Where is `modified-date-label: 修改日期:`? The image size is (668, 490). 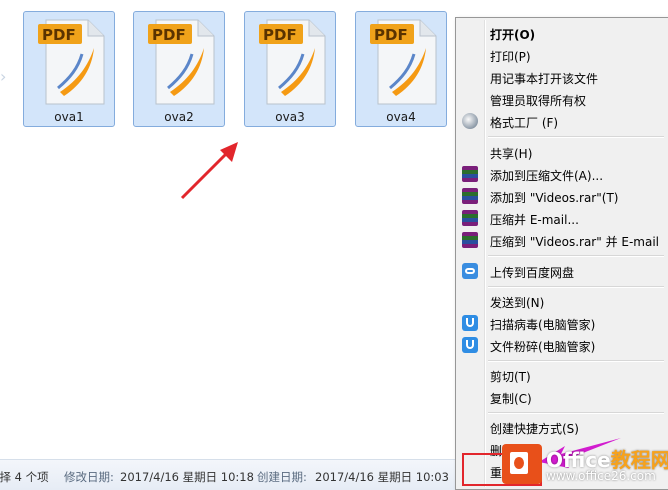
modified-date-label: 修改日期: is located at coordinates (89, 477).